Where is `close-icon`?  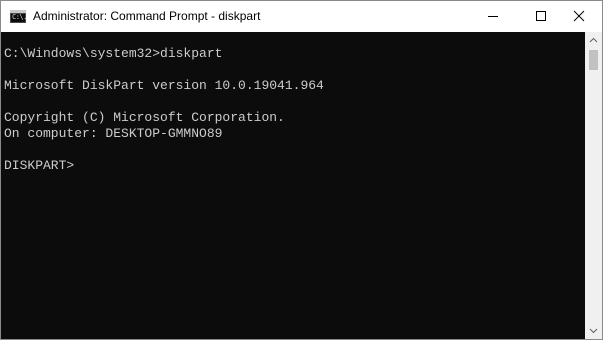 close-icon is located at coordinates (579, 16).